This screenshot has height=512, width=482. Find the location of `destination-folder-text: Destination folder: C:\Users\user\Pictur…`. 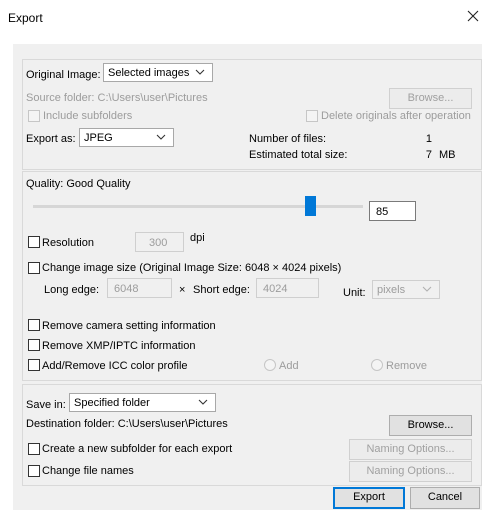

destination-folder-text: Destination folder: C:\Users\user\Pictur… is located at coordinates (127, 424).